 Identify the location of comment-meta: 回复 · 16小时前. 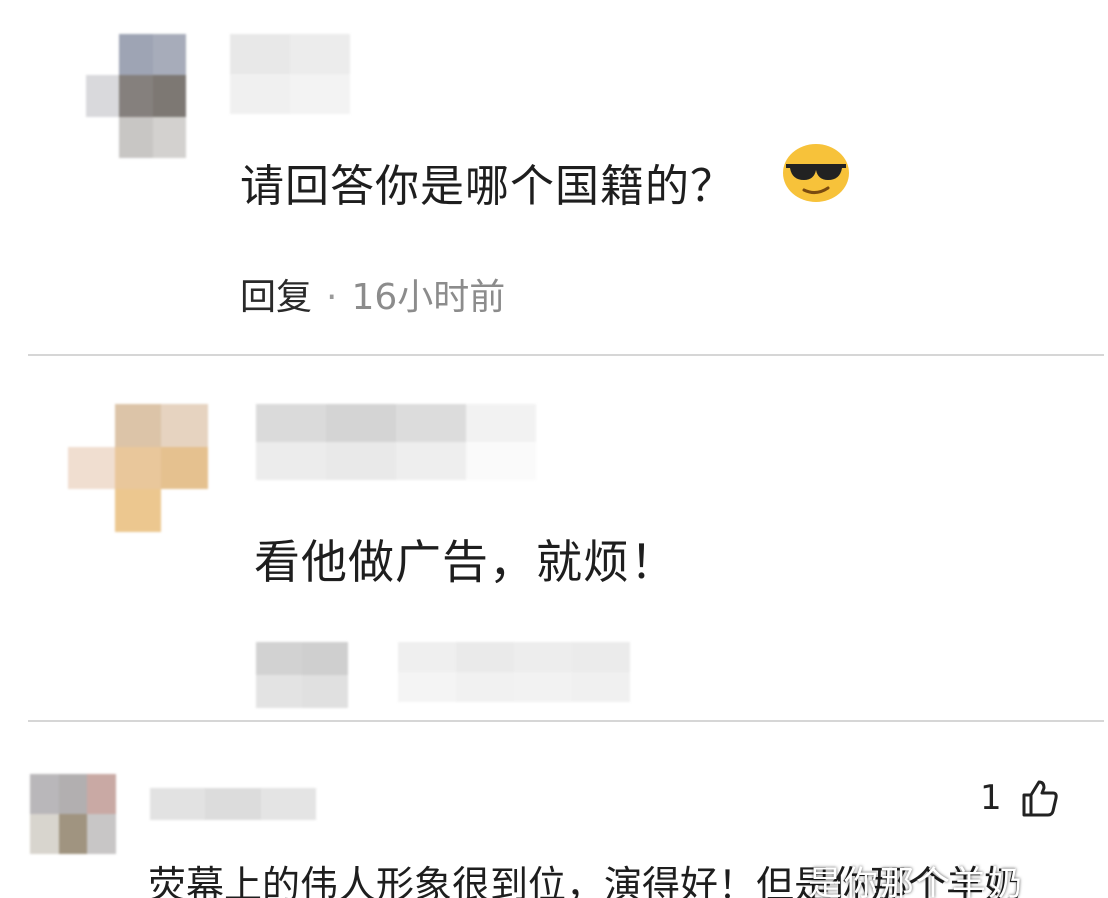
(372, 294).